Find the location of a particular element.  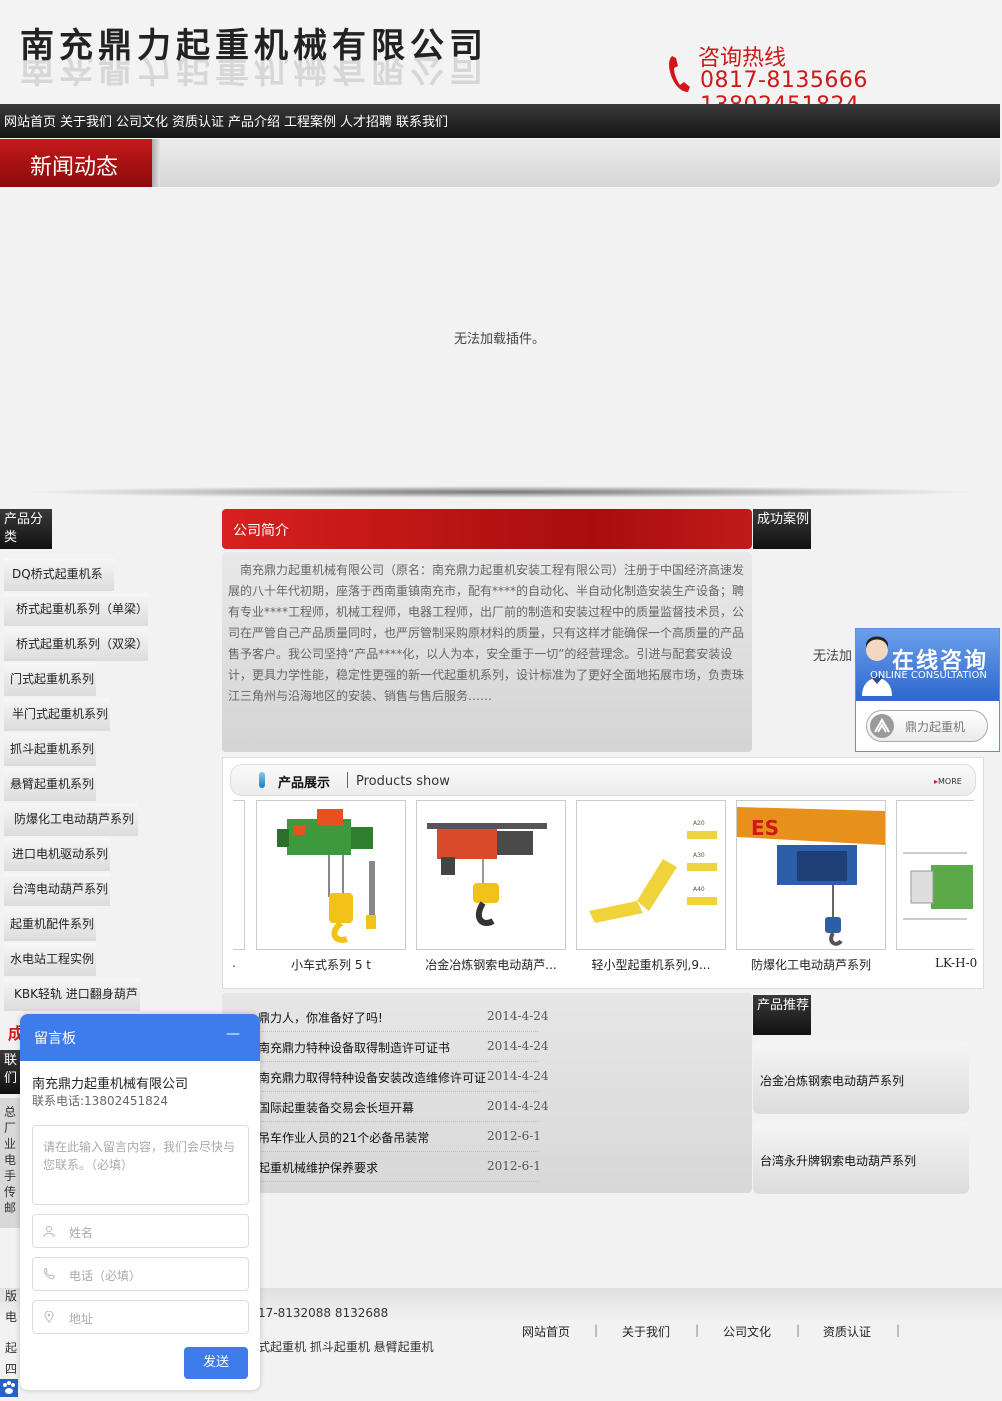

recommend-title: 产品推荐 is located at coordinates (782, 1015).